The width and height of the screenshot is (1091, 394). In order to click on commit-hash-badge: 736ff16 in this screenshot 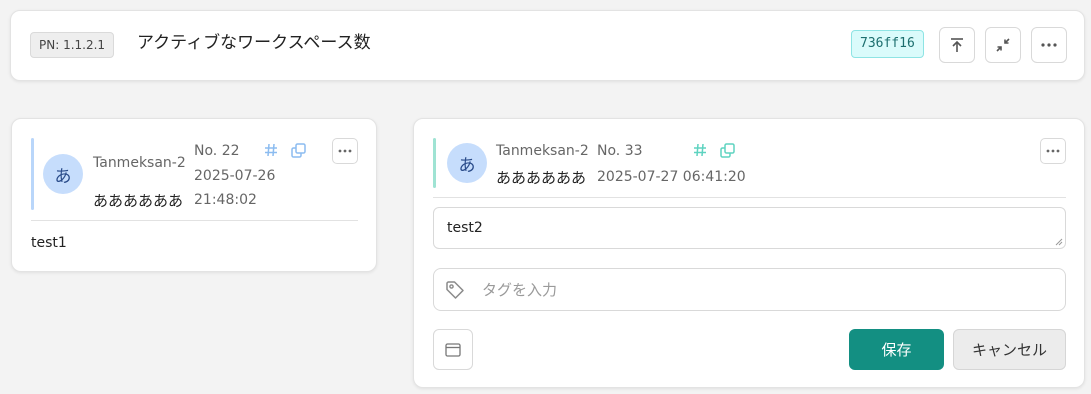, I will do `click(887, 44)`.